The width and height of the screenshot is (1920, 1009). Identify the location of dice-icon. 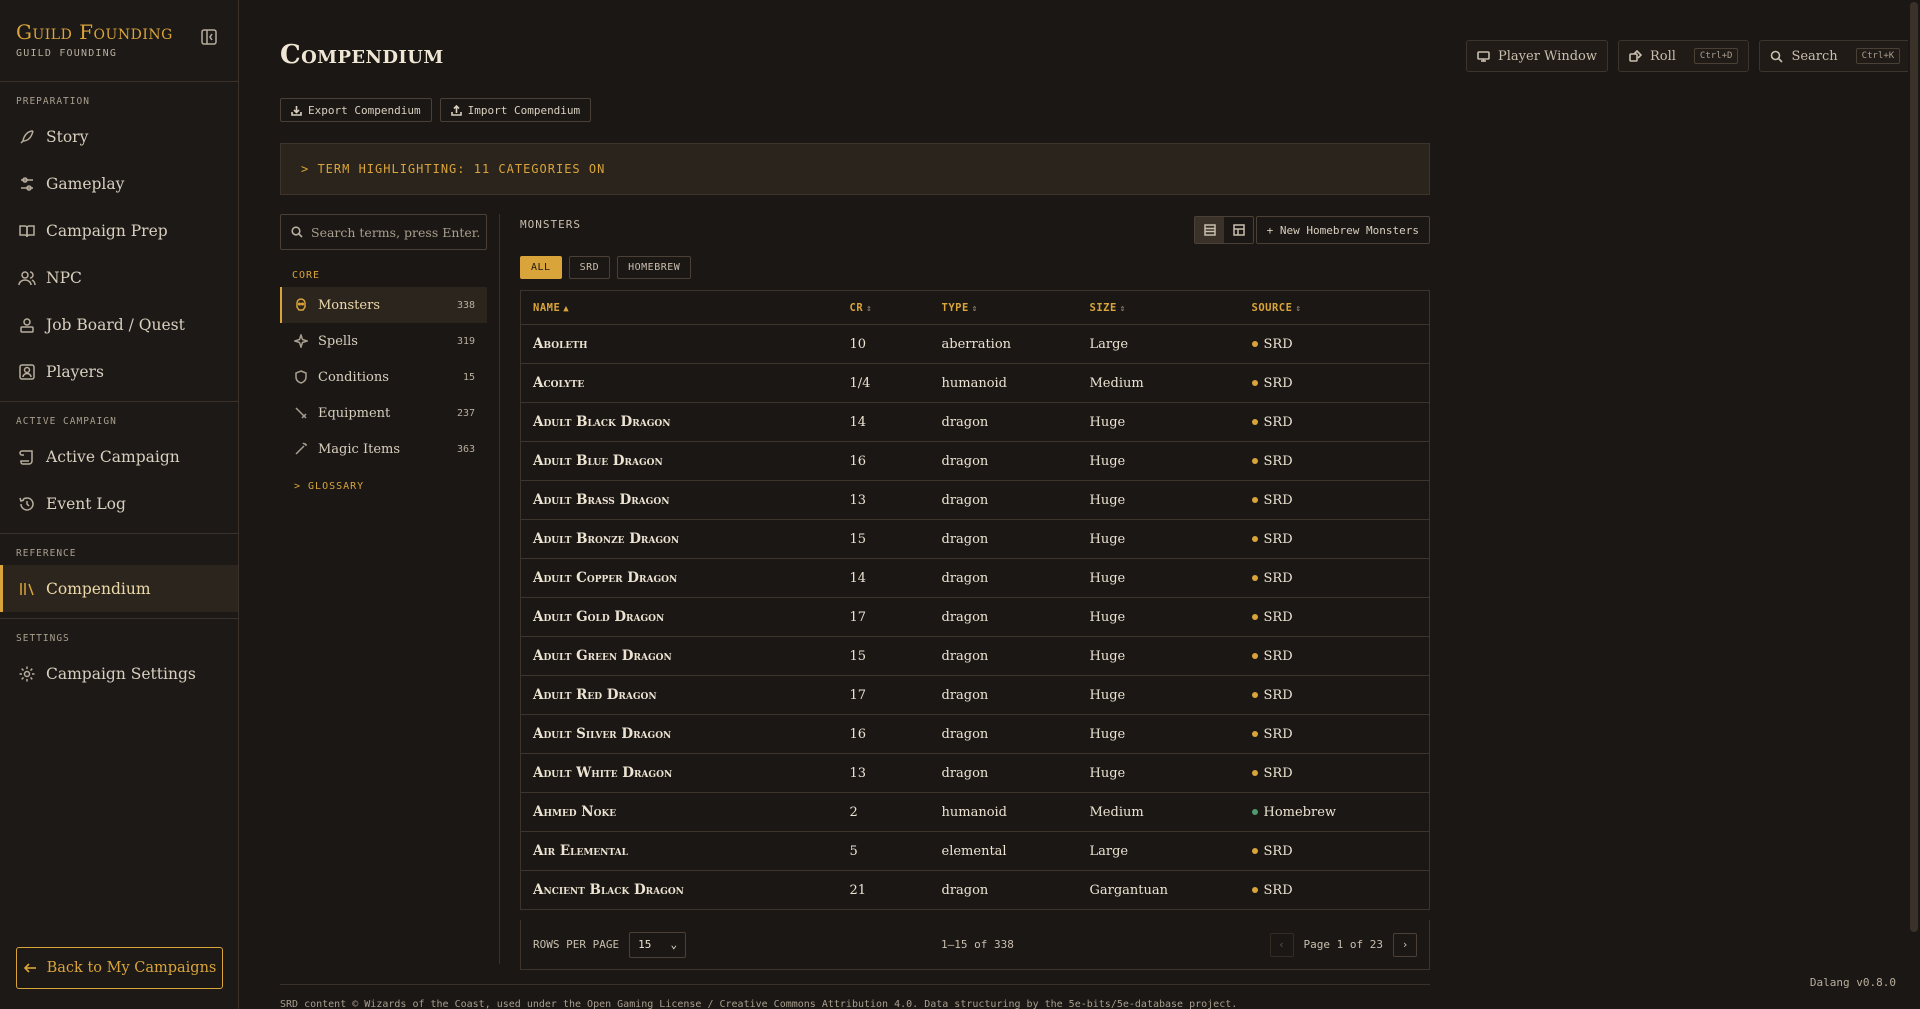
(1635, 55).